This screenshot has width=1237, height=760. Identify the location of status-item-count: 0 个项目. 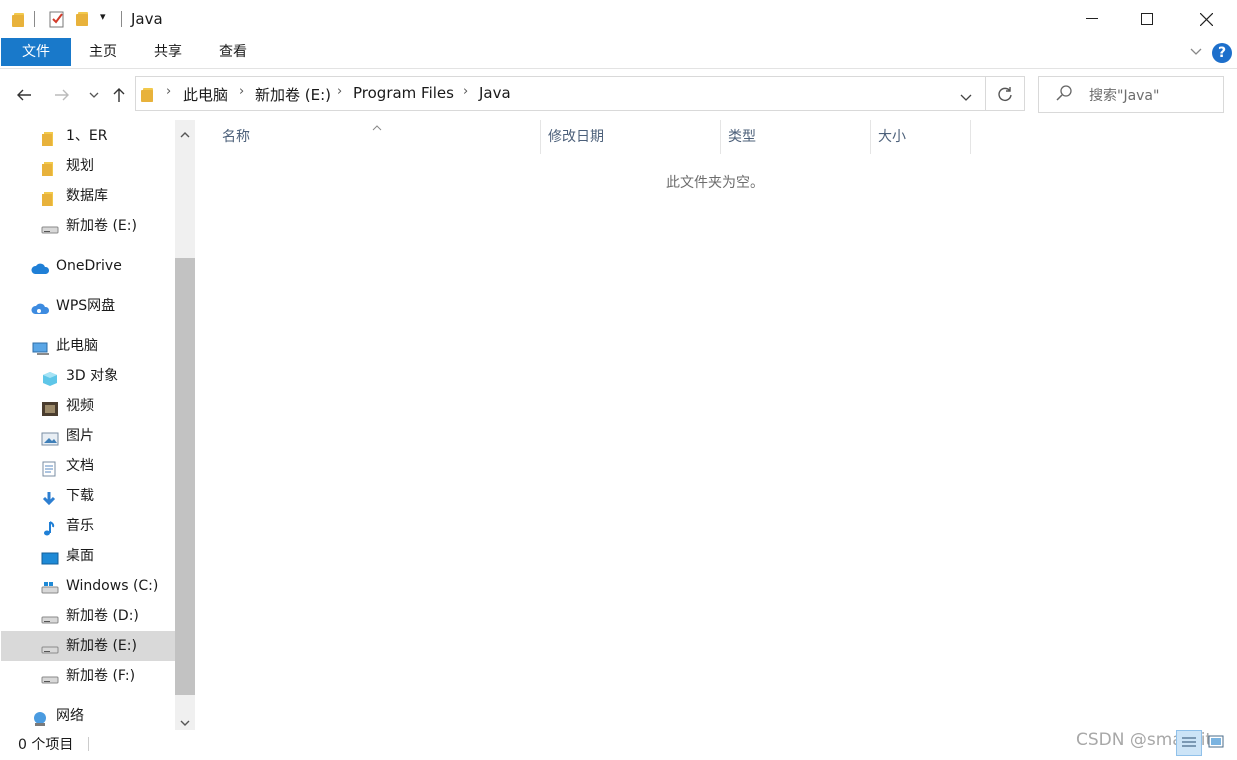
(46, 745).